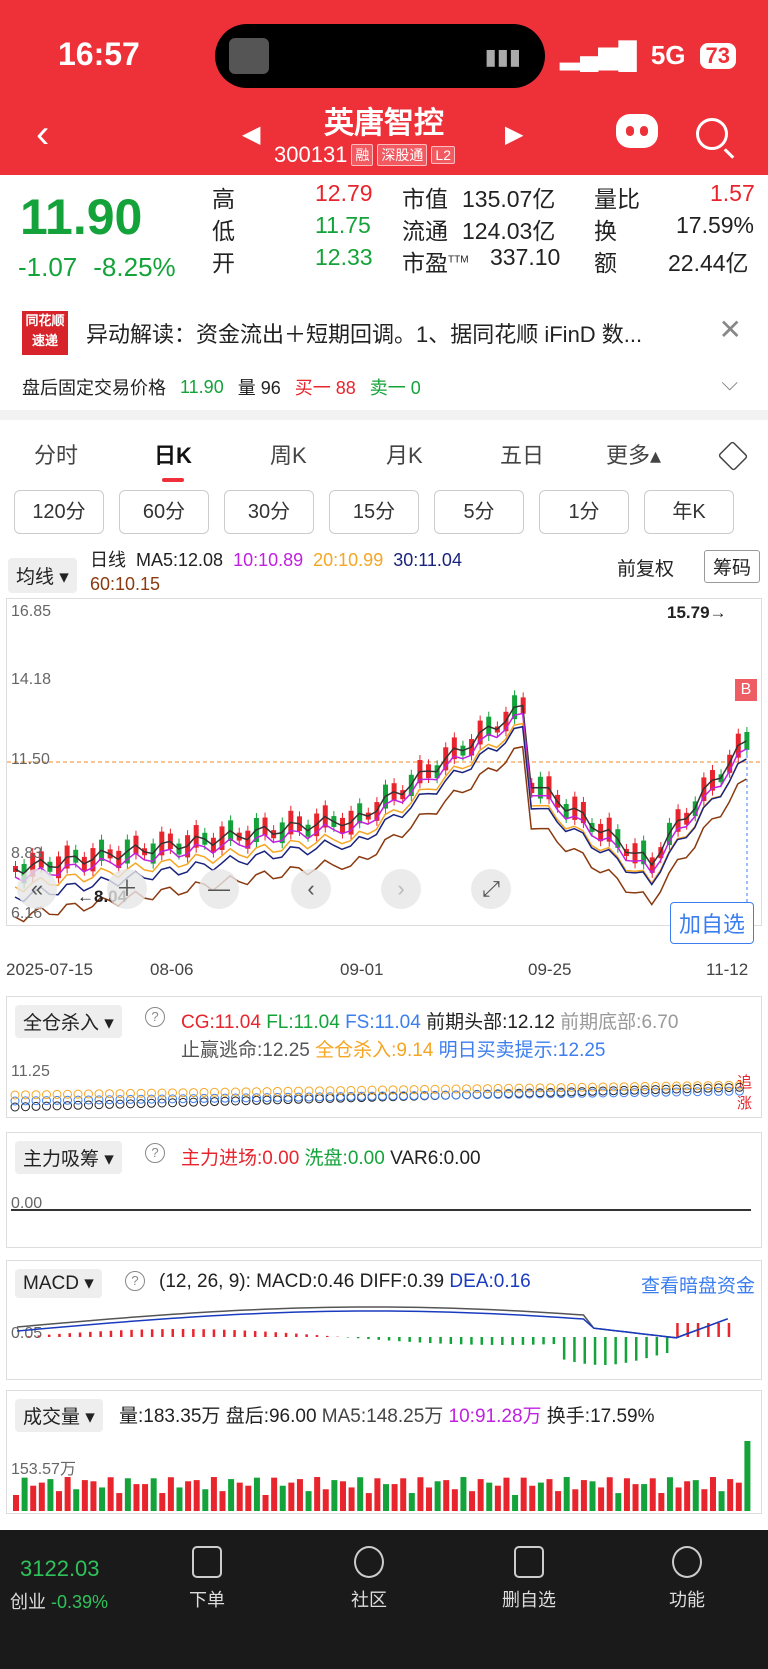  What do you see at coordinates (729, 383) in the screenshot?
I see `chevron-down-icon: ⌵` at bounding box center [729, 383].